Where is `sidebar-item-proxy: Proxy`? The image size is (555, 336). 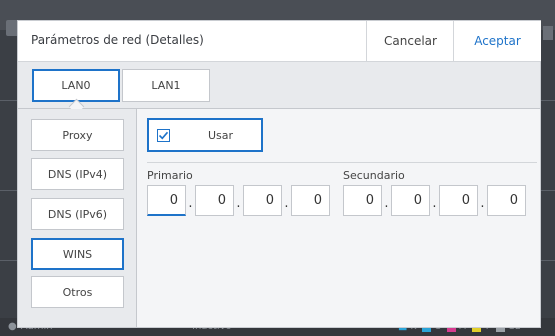 sidebar-item-proxy: Proxy is located at coordinates (77, 135).